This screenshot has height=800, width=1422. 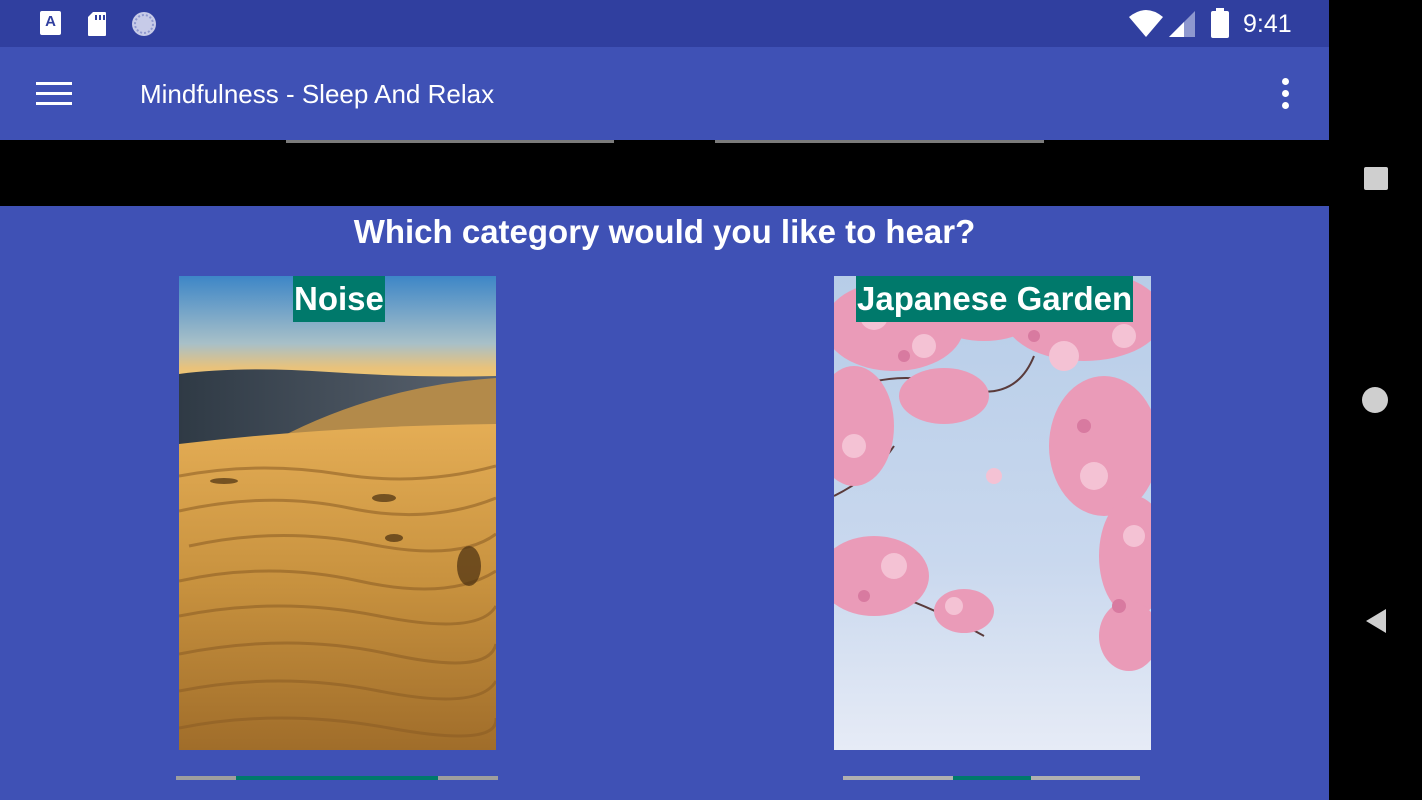 I want to click on category-label: Japanese Garden, so click(x=995, y=299).